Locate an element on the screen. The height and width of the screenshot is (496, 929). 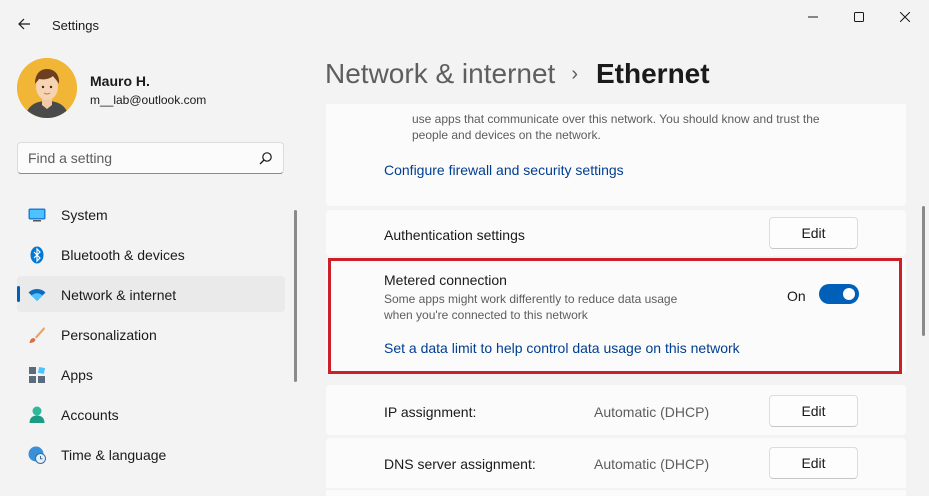
sidebar-item-network: Network & internet is located at coordinates (151, 294).